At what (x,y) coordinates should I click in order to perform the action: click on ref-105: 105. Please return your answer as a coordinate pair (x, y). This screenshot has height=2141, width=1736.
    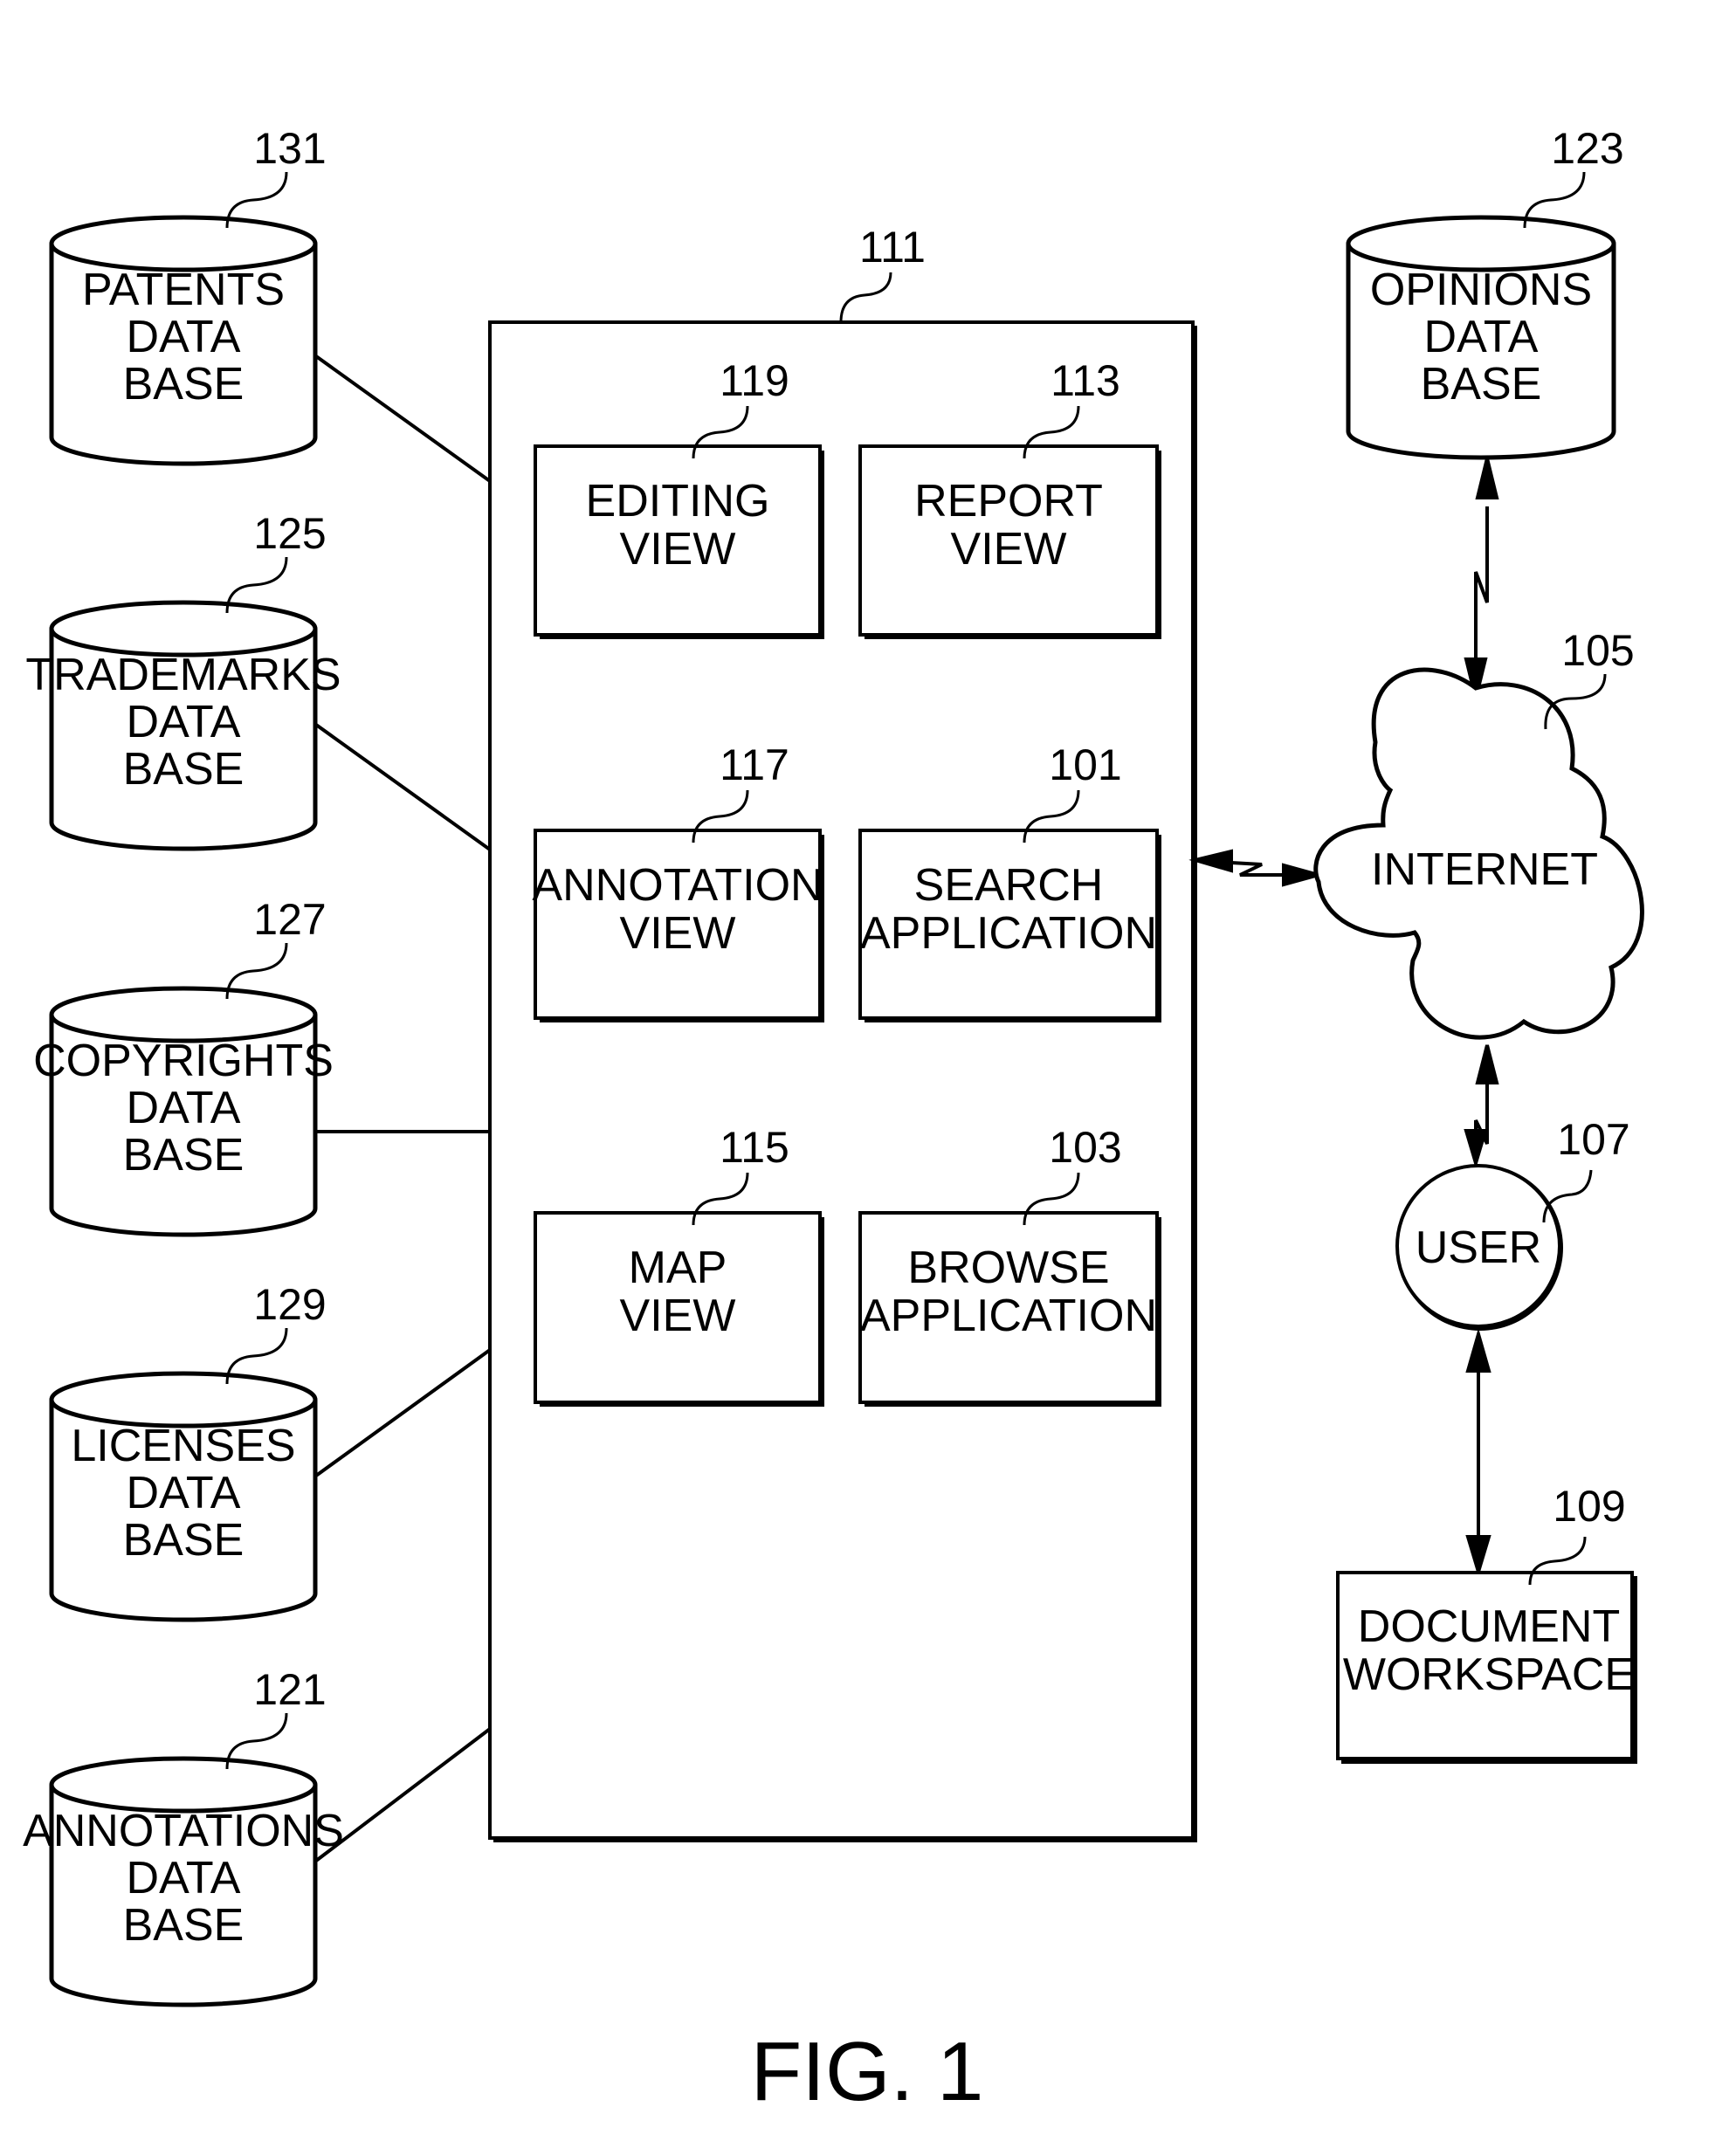
    Looking at the image, I should click on (1597, 650).